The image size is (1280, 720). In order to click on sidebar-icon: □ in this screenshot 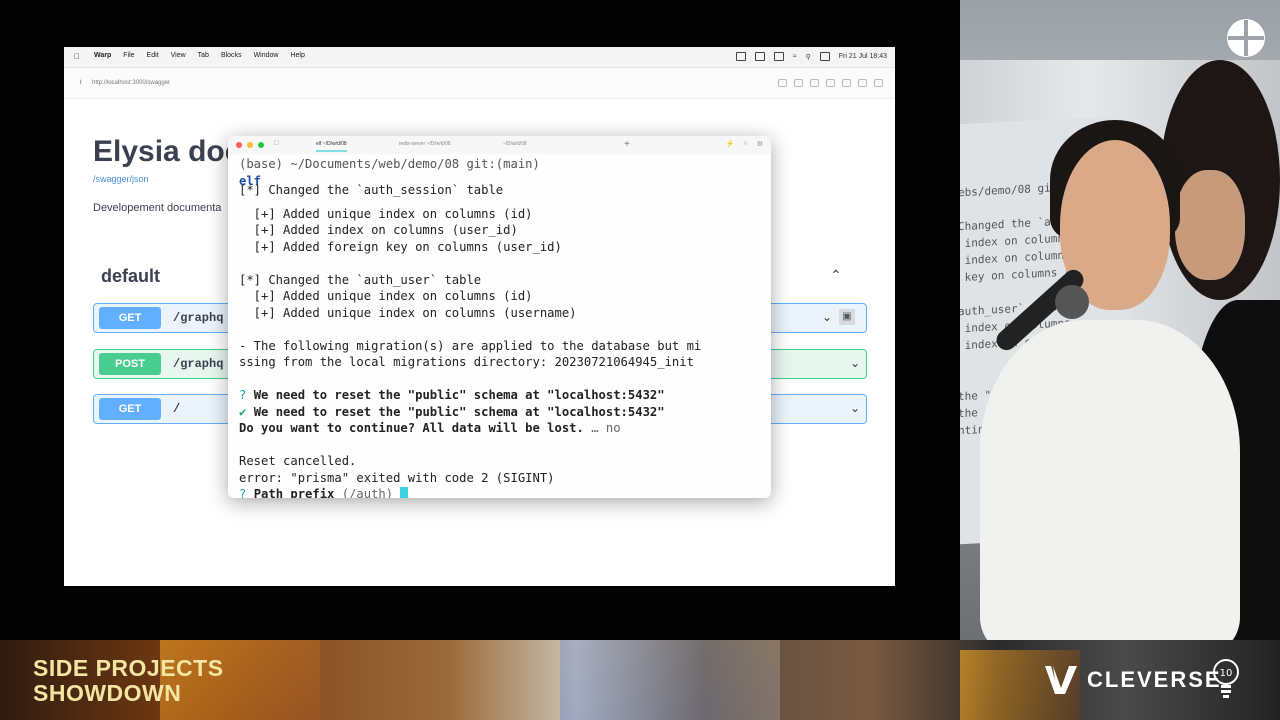, I will do `click(276, 143)`.